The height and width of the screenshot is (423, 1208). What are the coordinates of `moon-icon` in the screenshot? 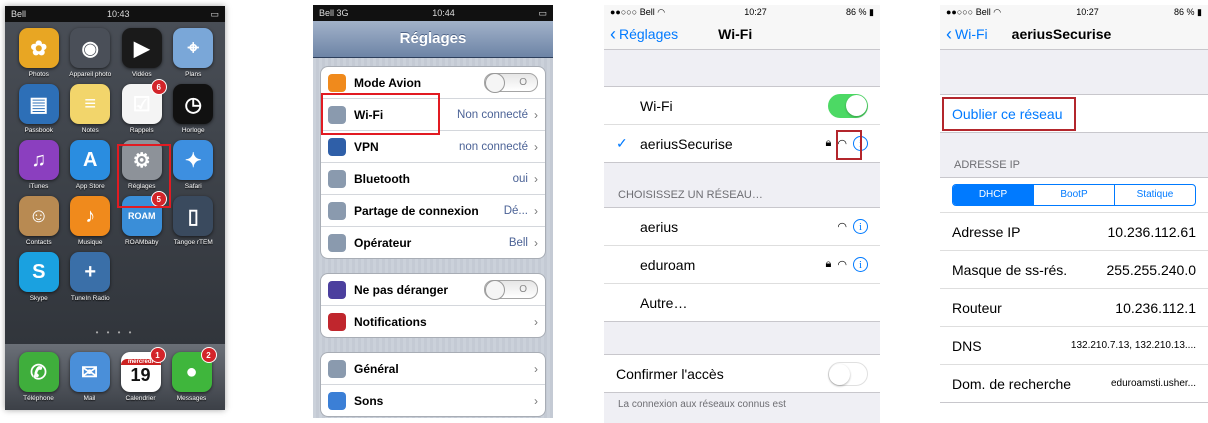 It's located at (337, 289).